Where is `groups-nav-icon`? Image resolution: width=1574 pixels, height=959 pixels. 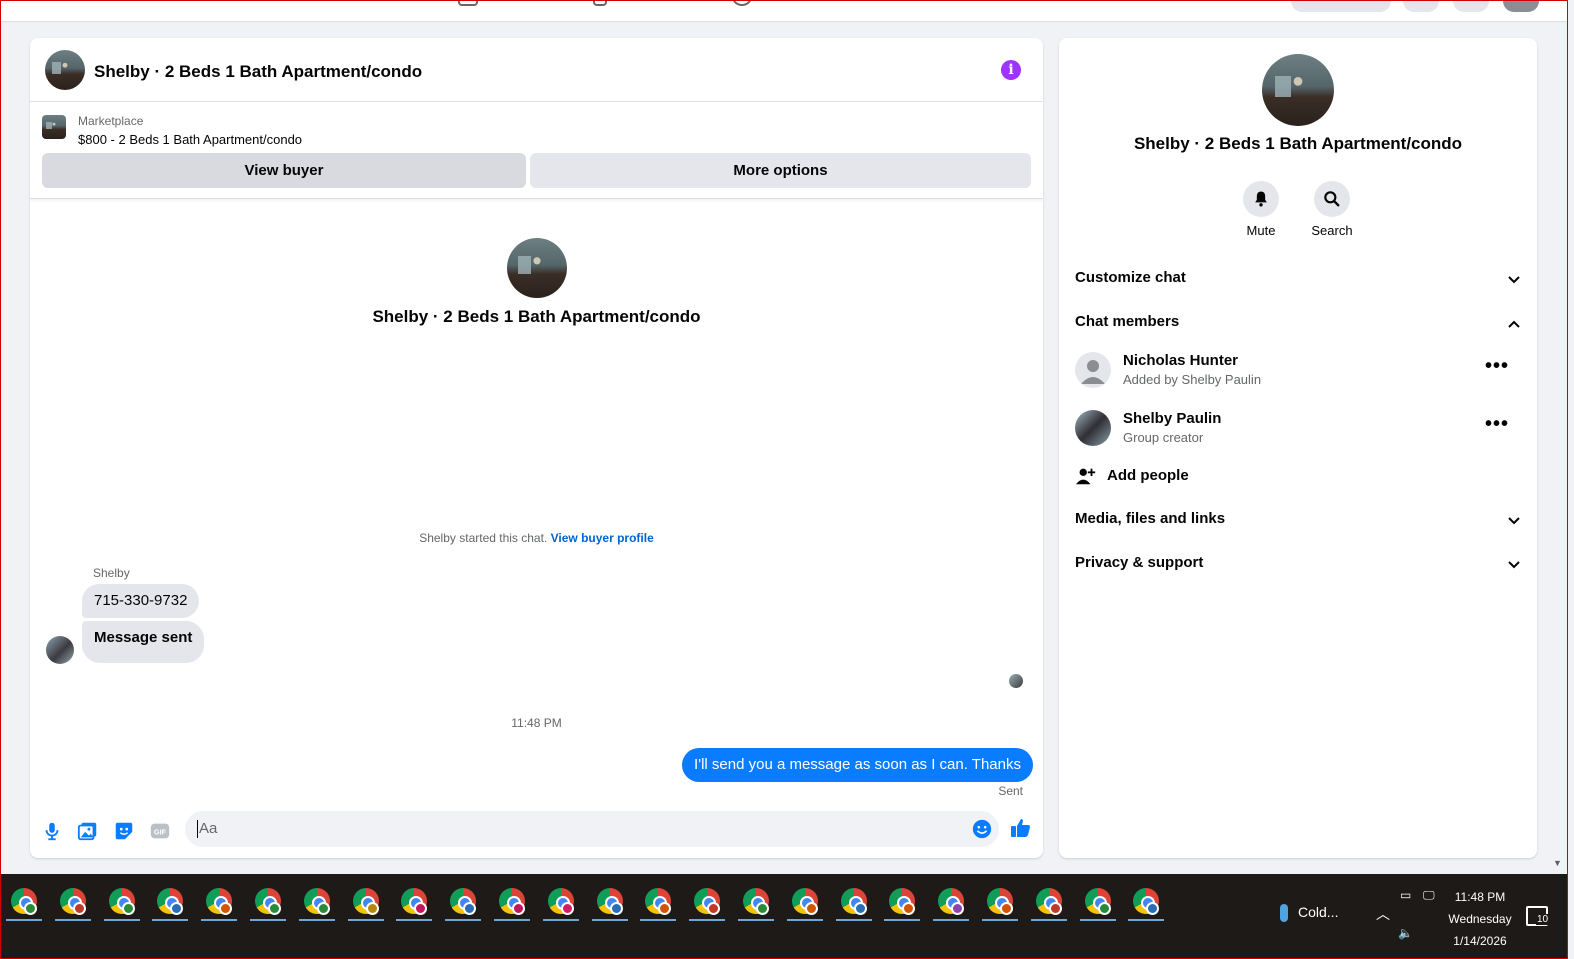
groups-nav-icon is located at coordinates (600, 3).